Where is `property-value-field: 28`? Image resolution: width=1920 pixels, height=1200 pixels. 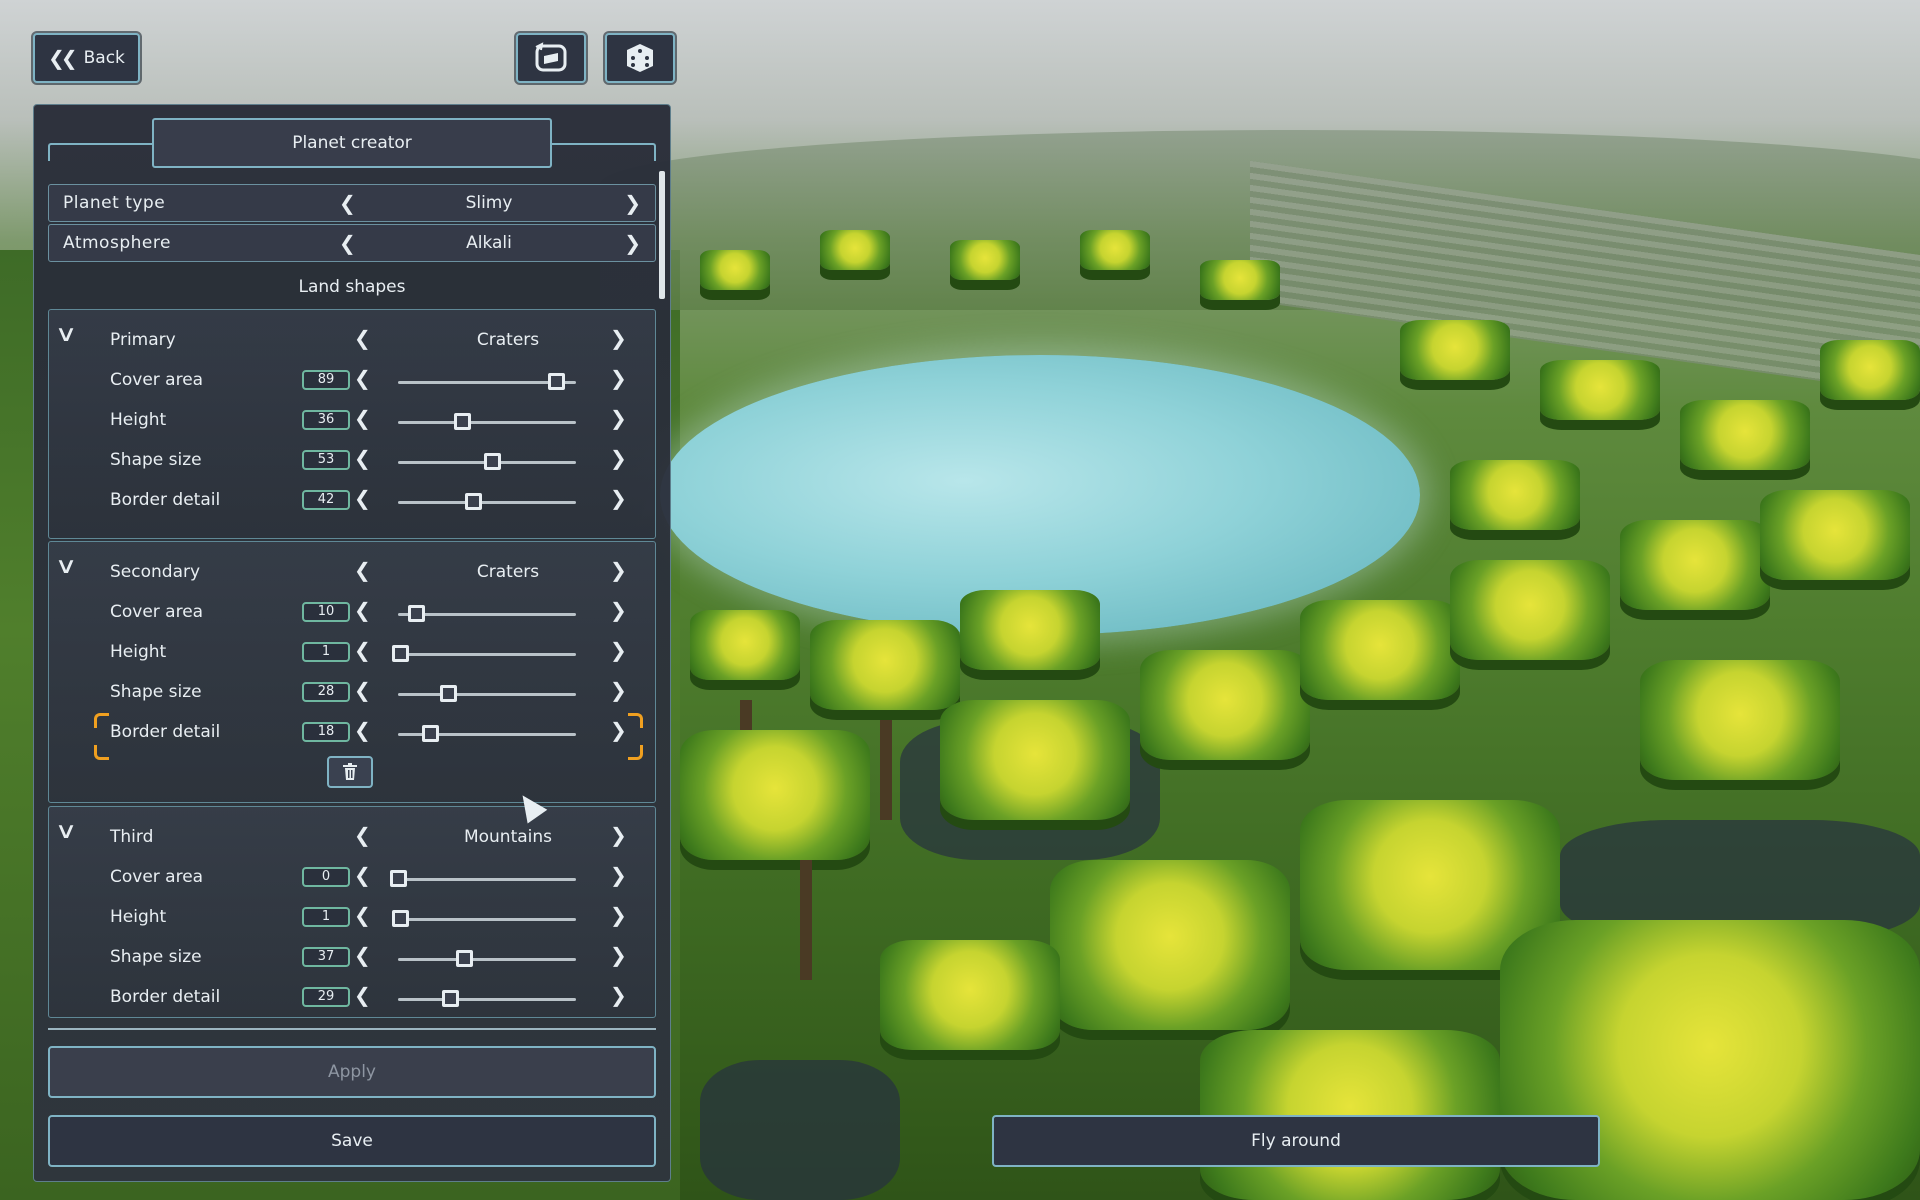 property-value-field: 28 is located at coordinates (326, 692).